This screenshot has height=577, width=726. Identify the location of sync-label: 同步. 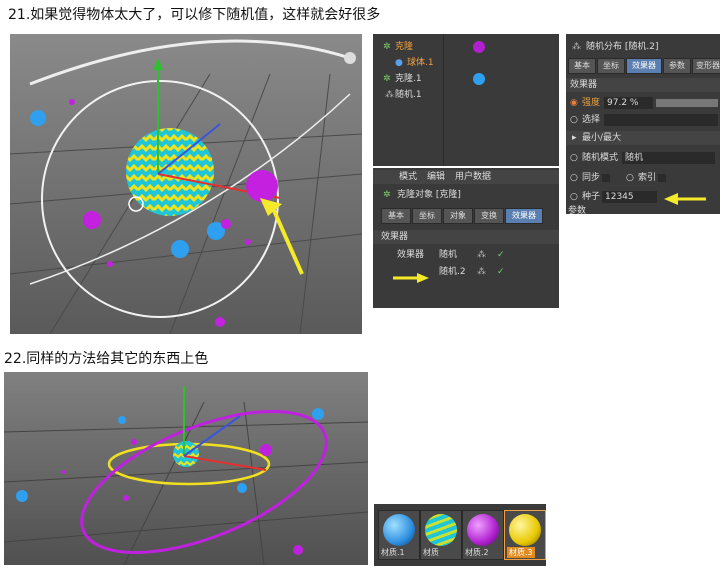
(591, 178).